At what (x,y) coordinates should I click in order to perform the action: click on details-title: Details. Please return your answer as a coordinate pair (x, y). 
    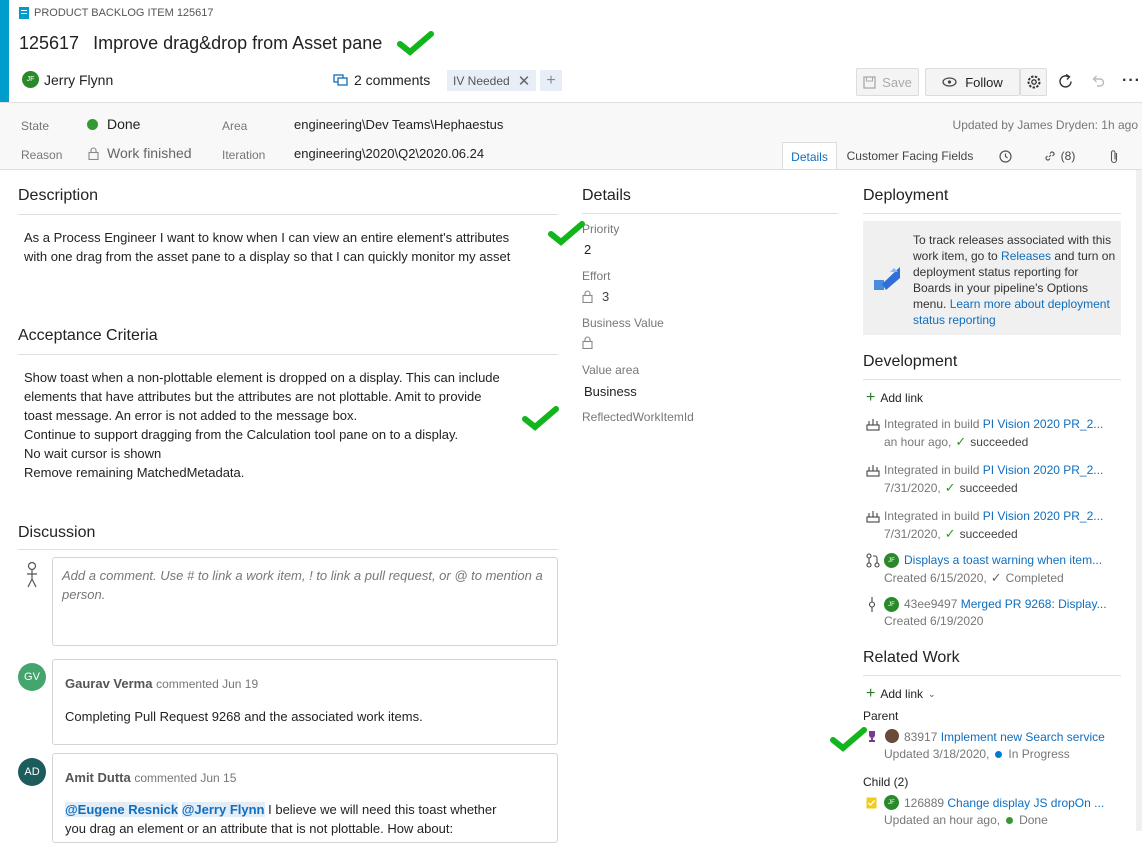
    Looking at the image, I should click on (606, 195).